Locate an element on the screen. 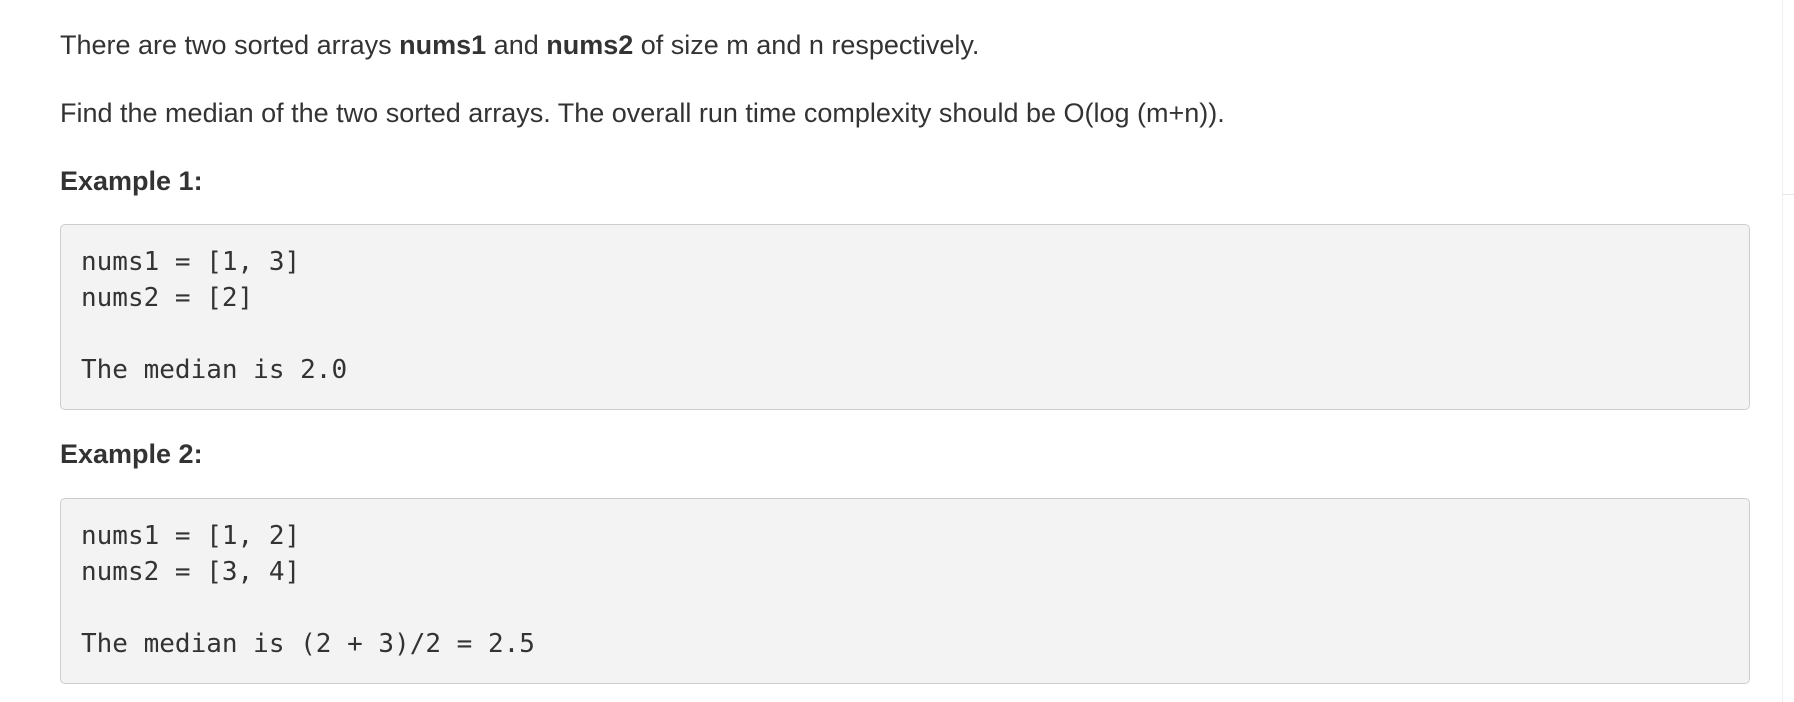 Image resolution: width=1794 pixels, height=702 pixels. example-1-line-2: nums2 = [2] is located at coordinates (167, 298).